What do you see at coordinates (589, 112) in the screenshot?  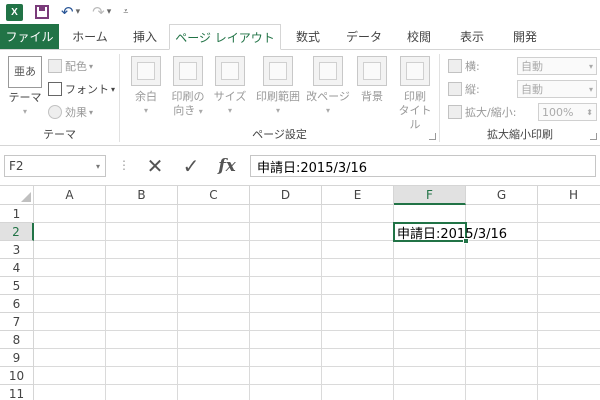 I see `spinner-icon: ⬍` at bounding box center [589, 112].